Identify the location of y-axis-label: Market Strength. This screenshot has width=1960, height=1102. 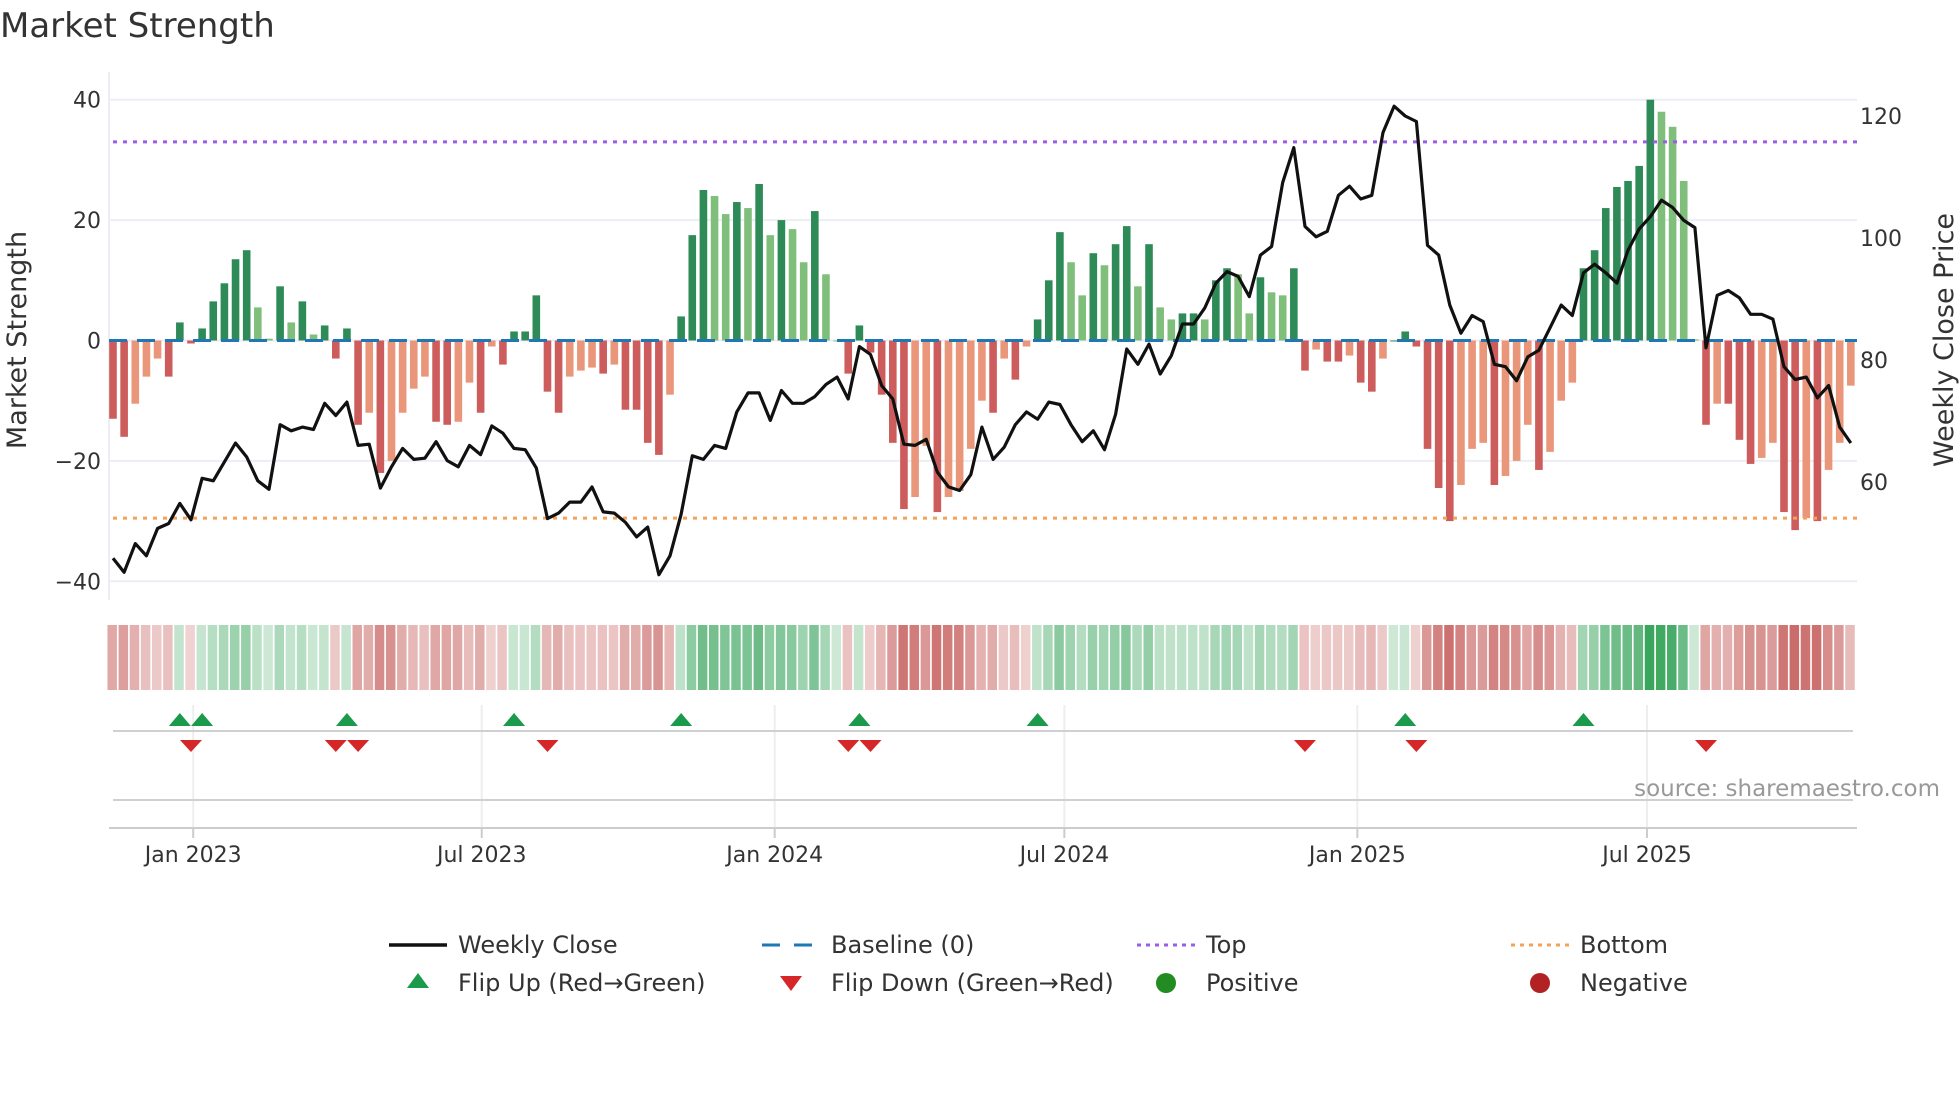
(17, 340).